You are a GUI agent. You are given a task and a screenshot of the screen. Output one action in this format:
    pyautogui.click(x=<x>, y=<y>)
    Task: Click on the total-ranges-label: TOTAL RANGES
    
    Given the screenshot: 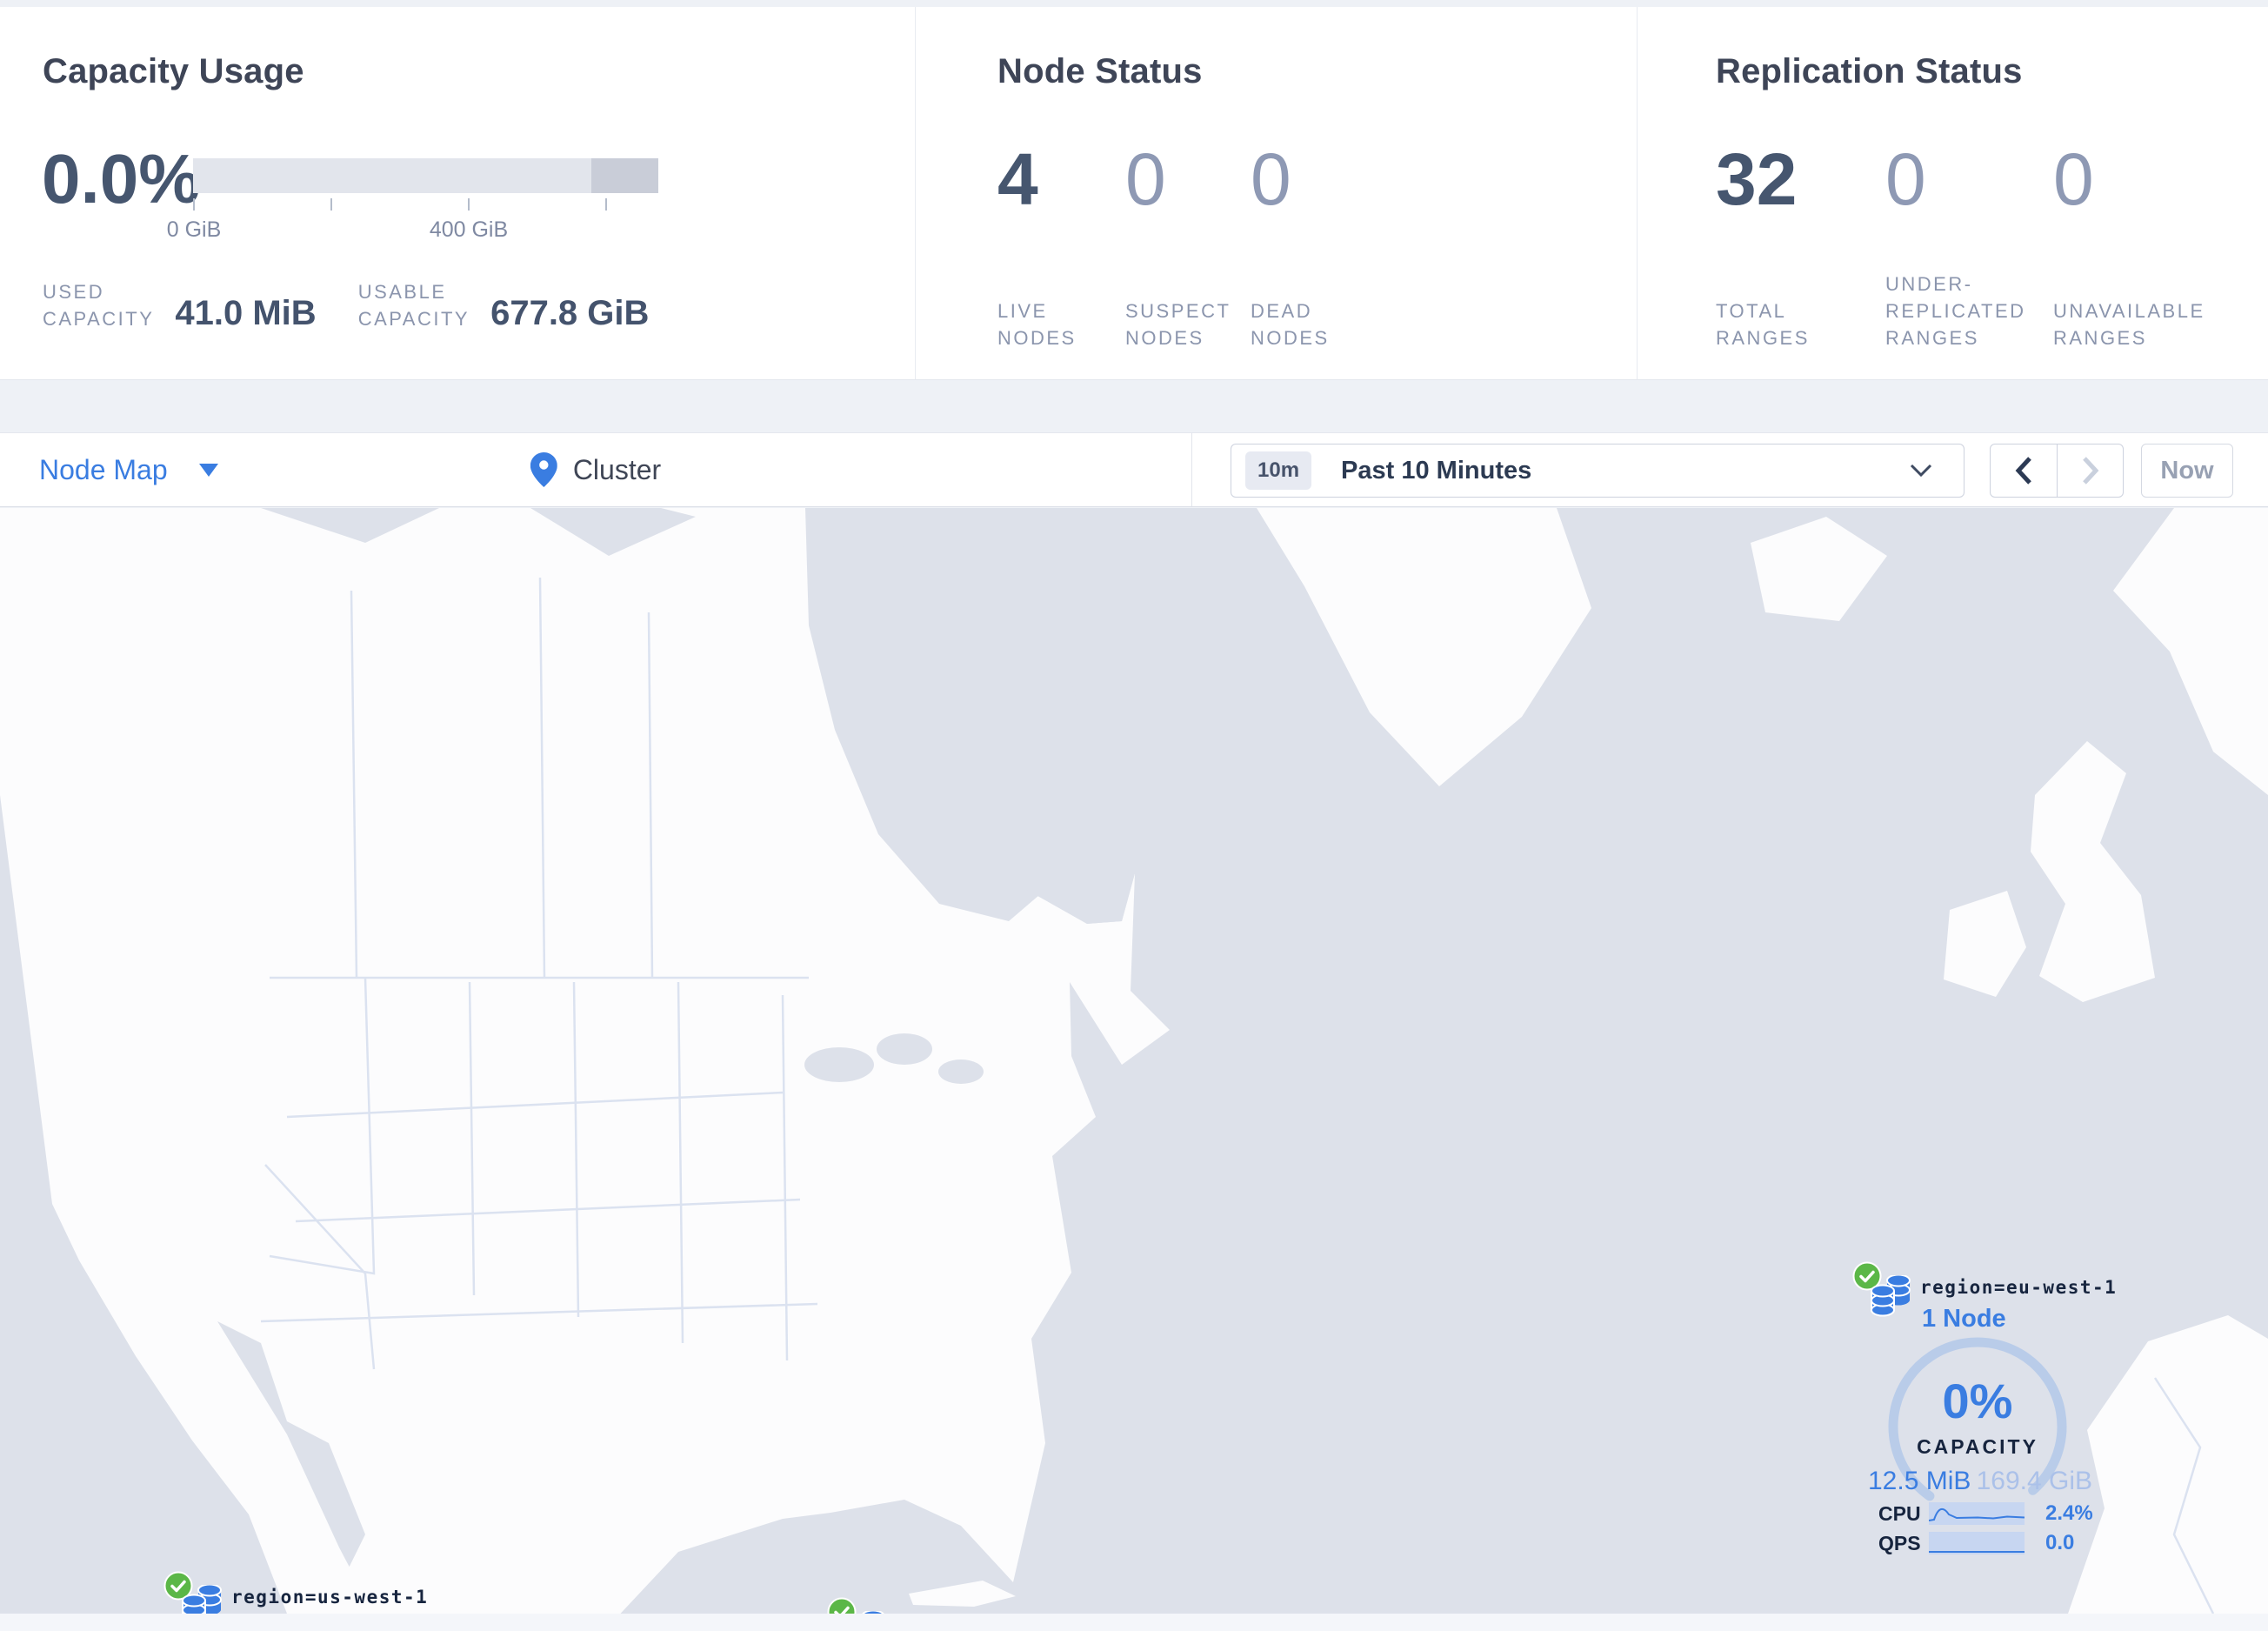 What is the action you would take?
    pyautogui.click(x=1763, y=324)
    